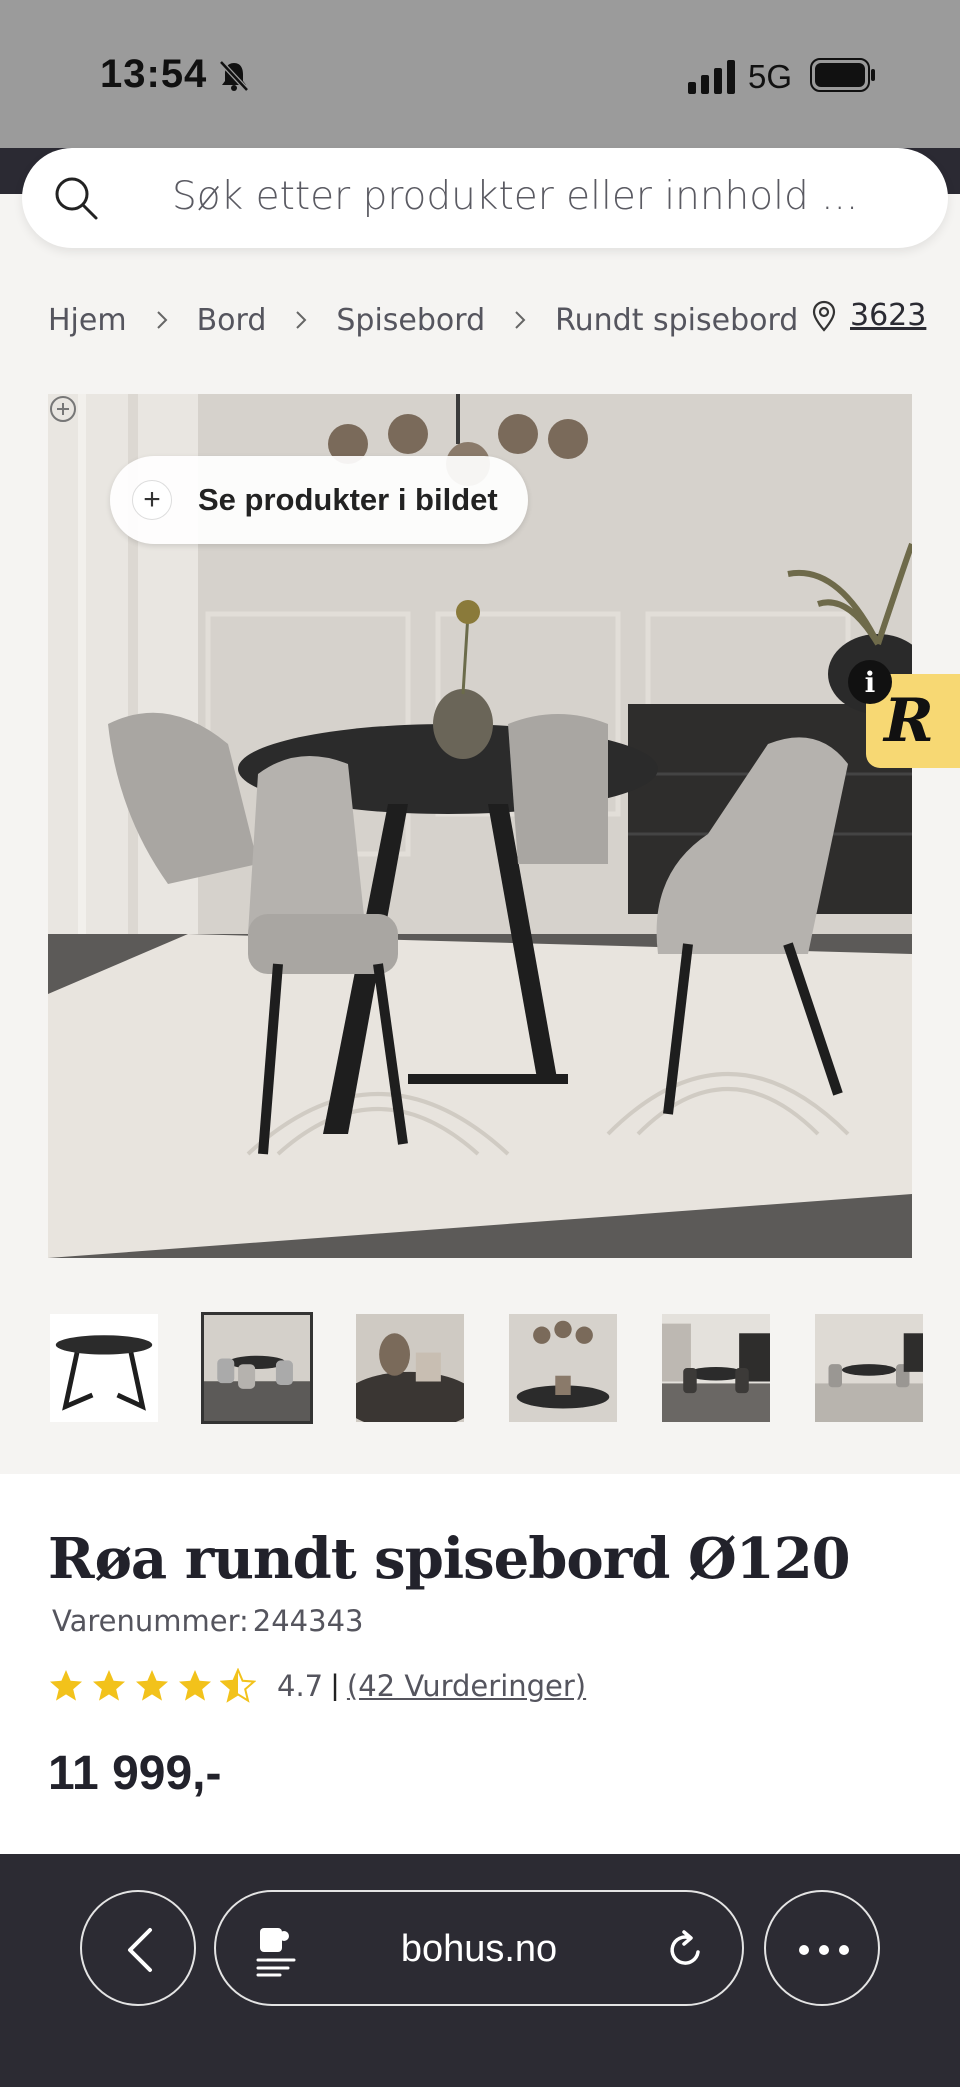 The image size is (960, 2087). I want to click on breadcrumb-current: Rundt spisebord, so click(676, 320).